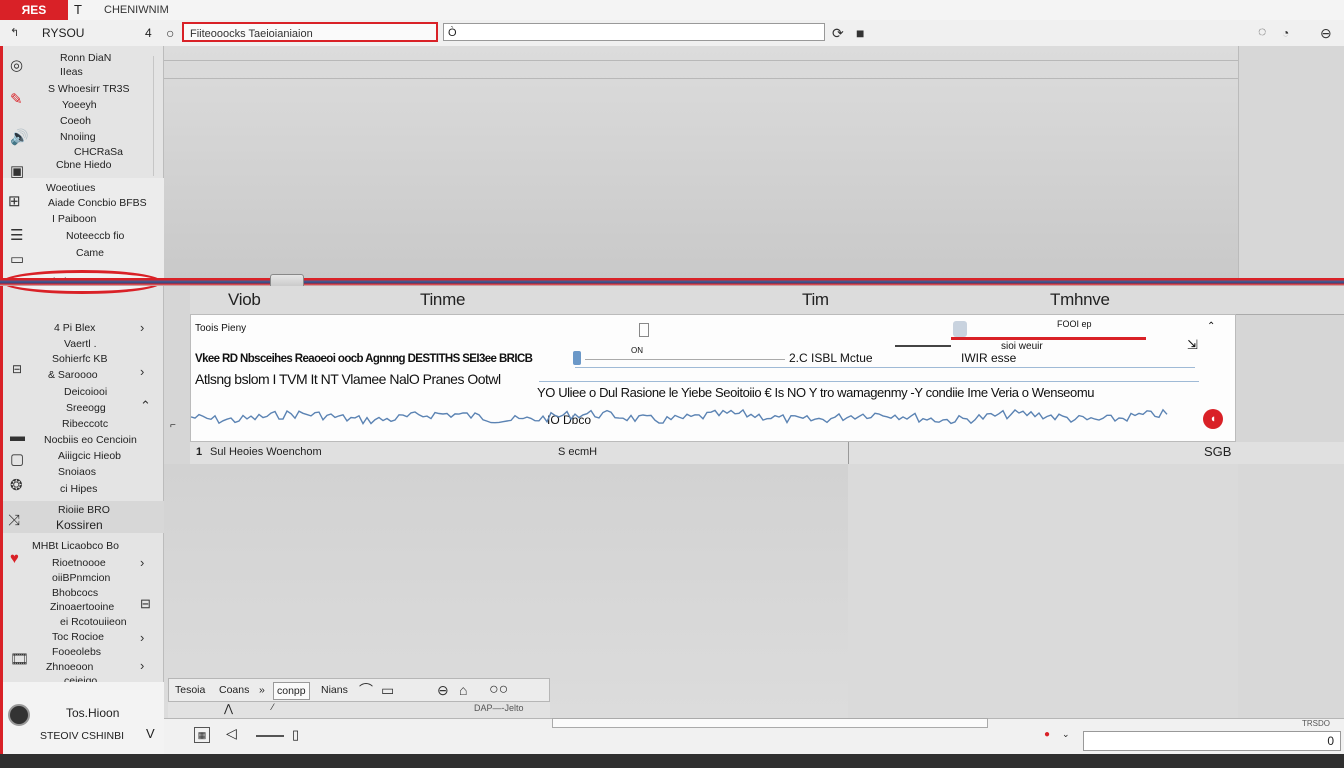  What do you see at coordinates (75, 593) in the screenshot?
I see `sidebar-item: Bhobcocs` at bounding box center [75, 593].